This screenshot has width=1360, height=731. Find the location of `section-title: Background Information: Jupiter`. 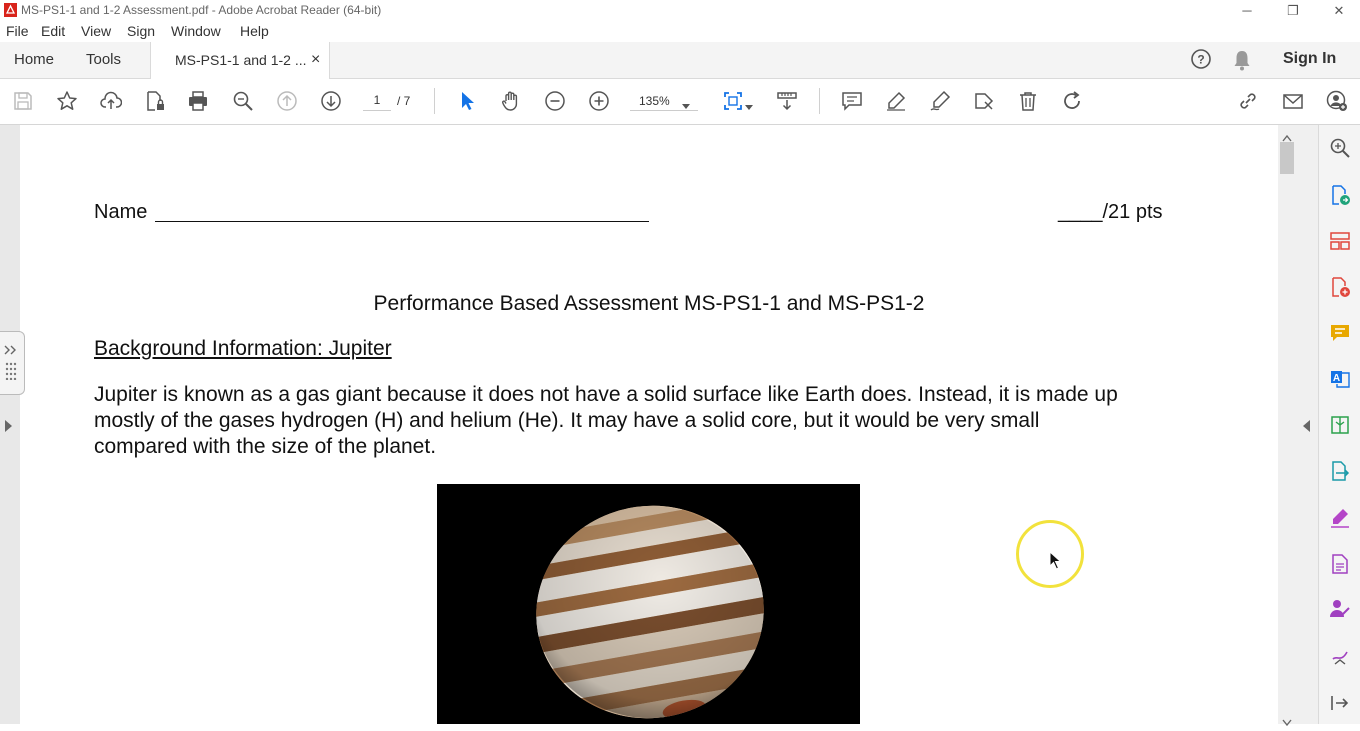

section-title: Background Information: Jupiter is located at coordinates (243, 348).